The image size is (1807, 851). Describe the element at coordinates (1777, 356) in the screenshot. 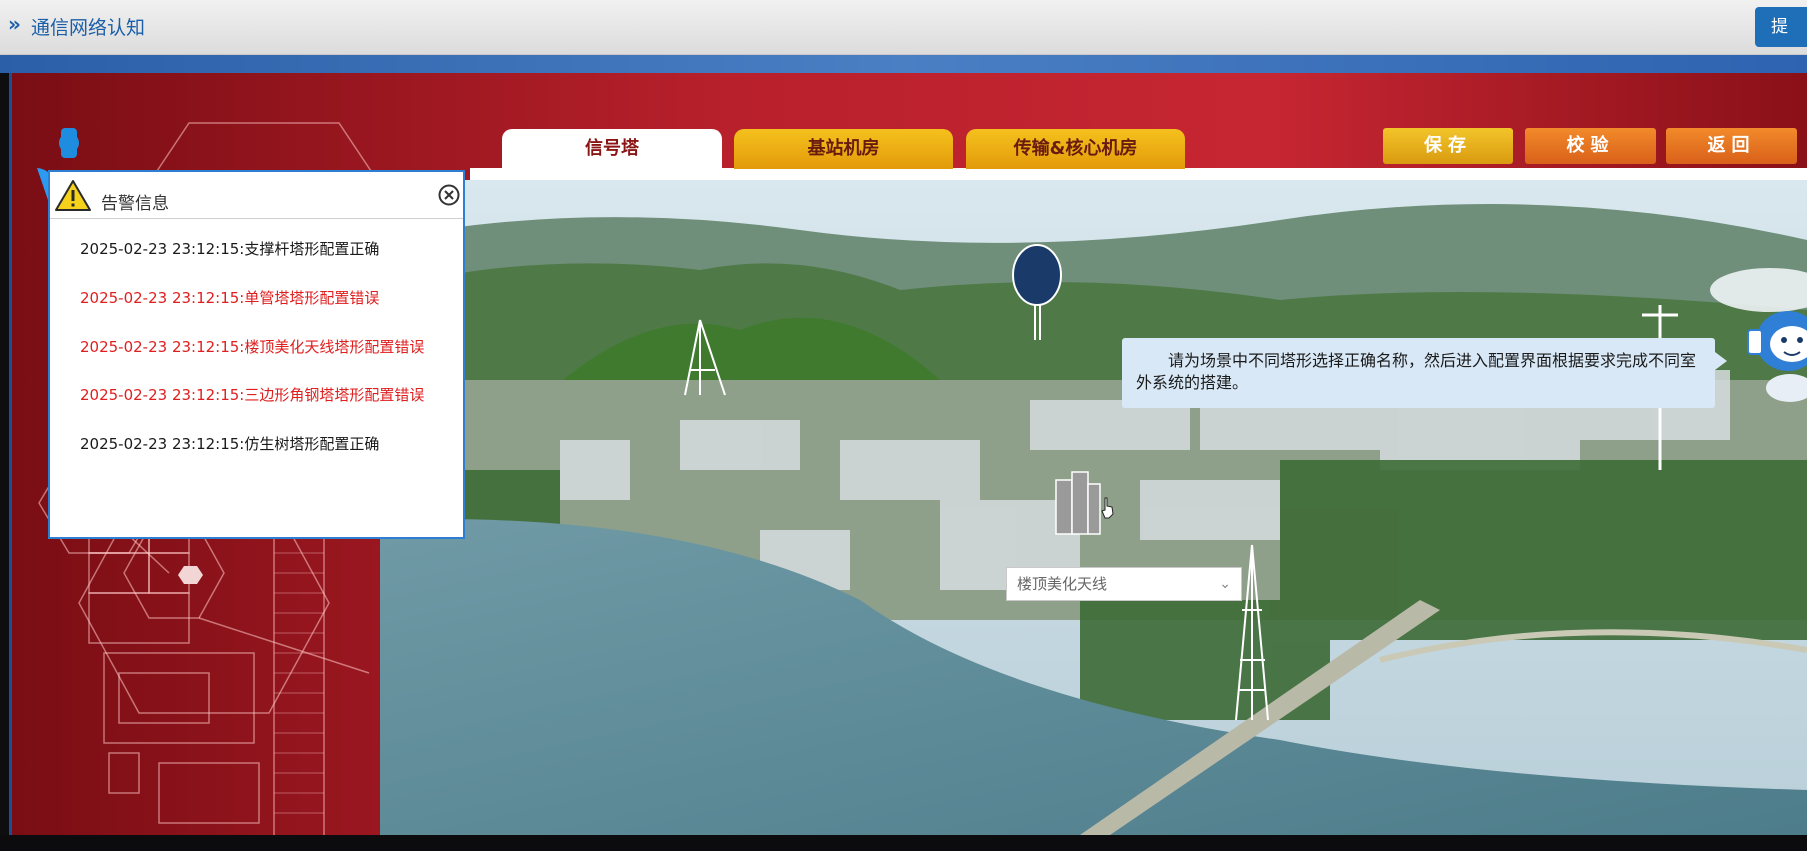

I see `robot-mascot-icon` at that location.